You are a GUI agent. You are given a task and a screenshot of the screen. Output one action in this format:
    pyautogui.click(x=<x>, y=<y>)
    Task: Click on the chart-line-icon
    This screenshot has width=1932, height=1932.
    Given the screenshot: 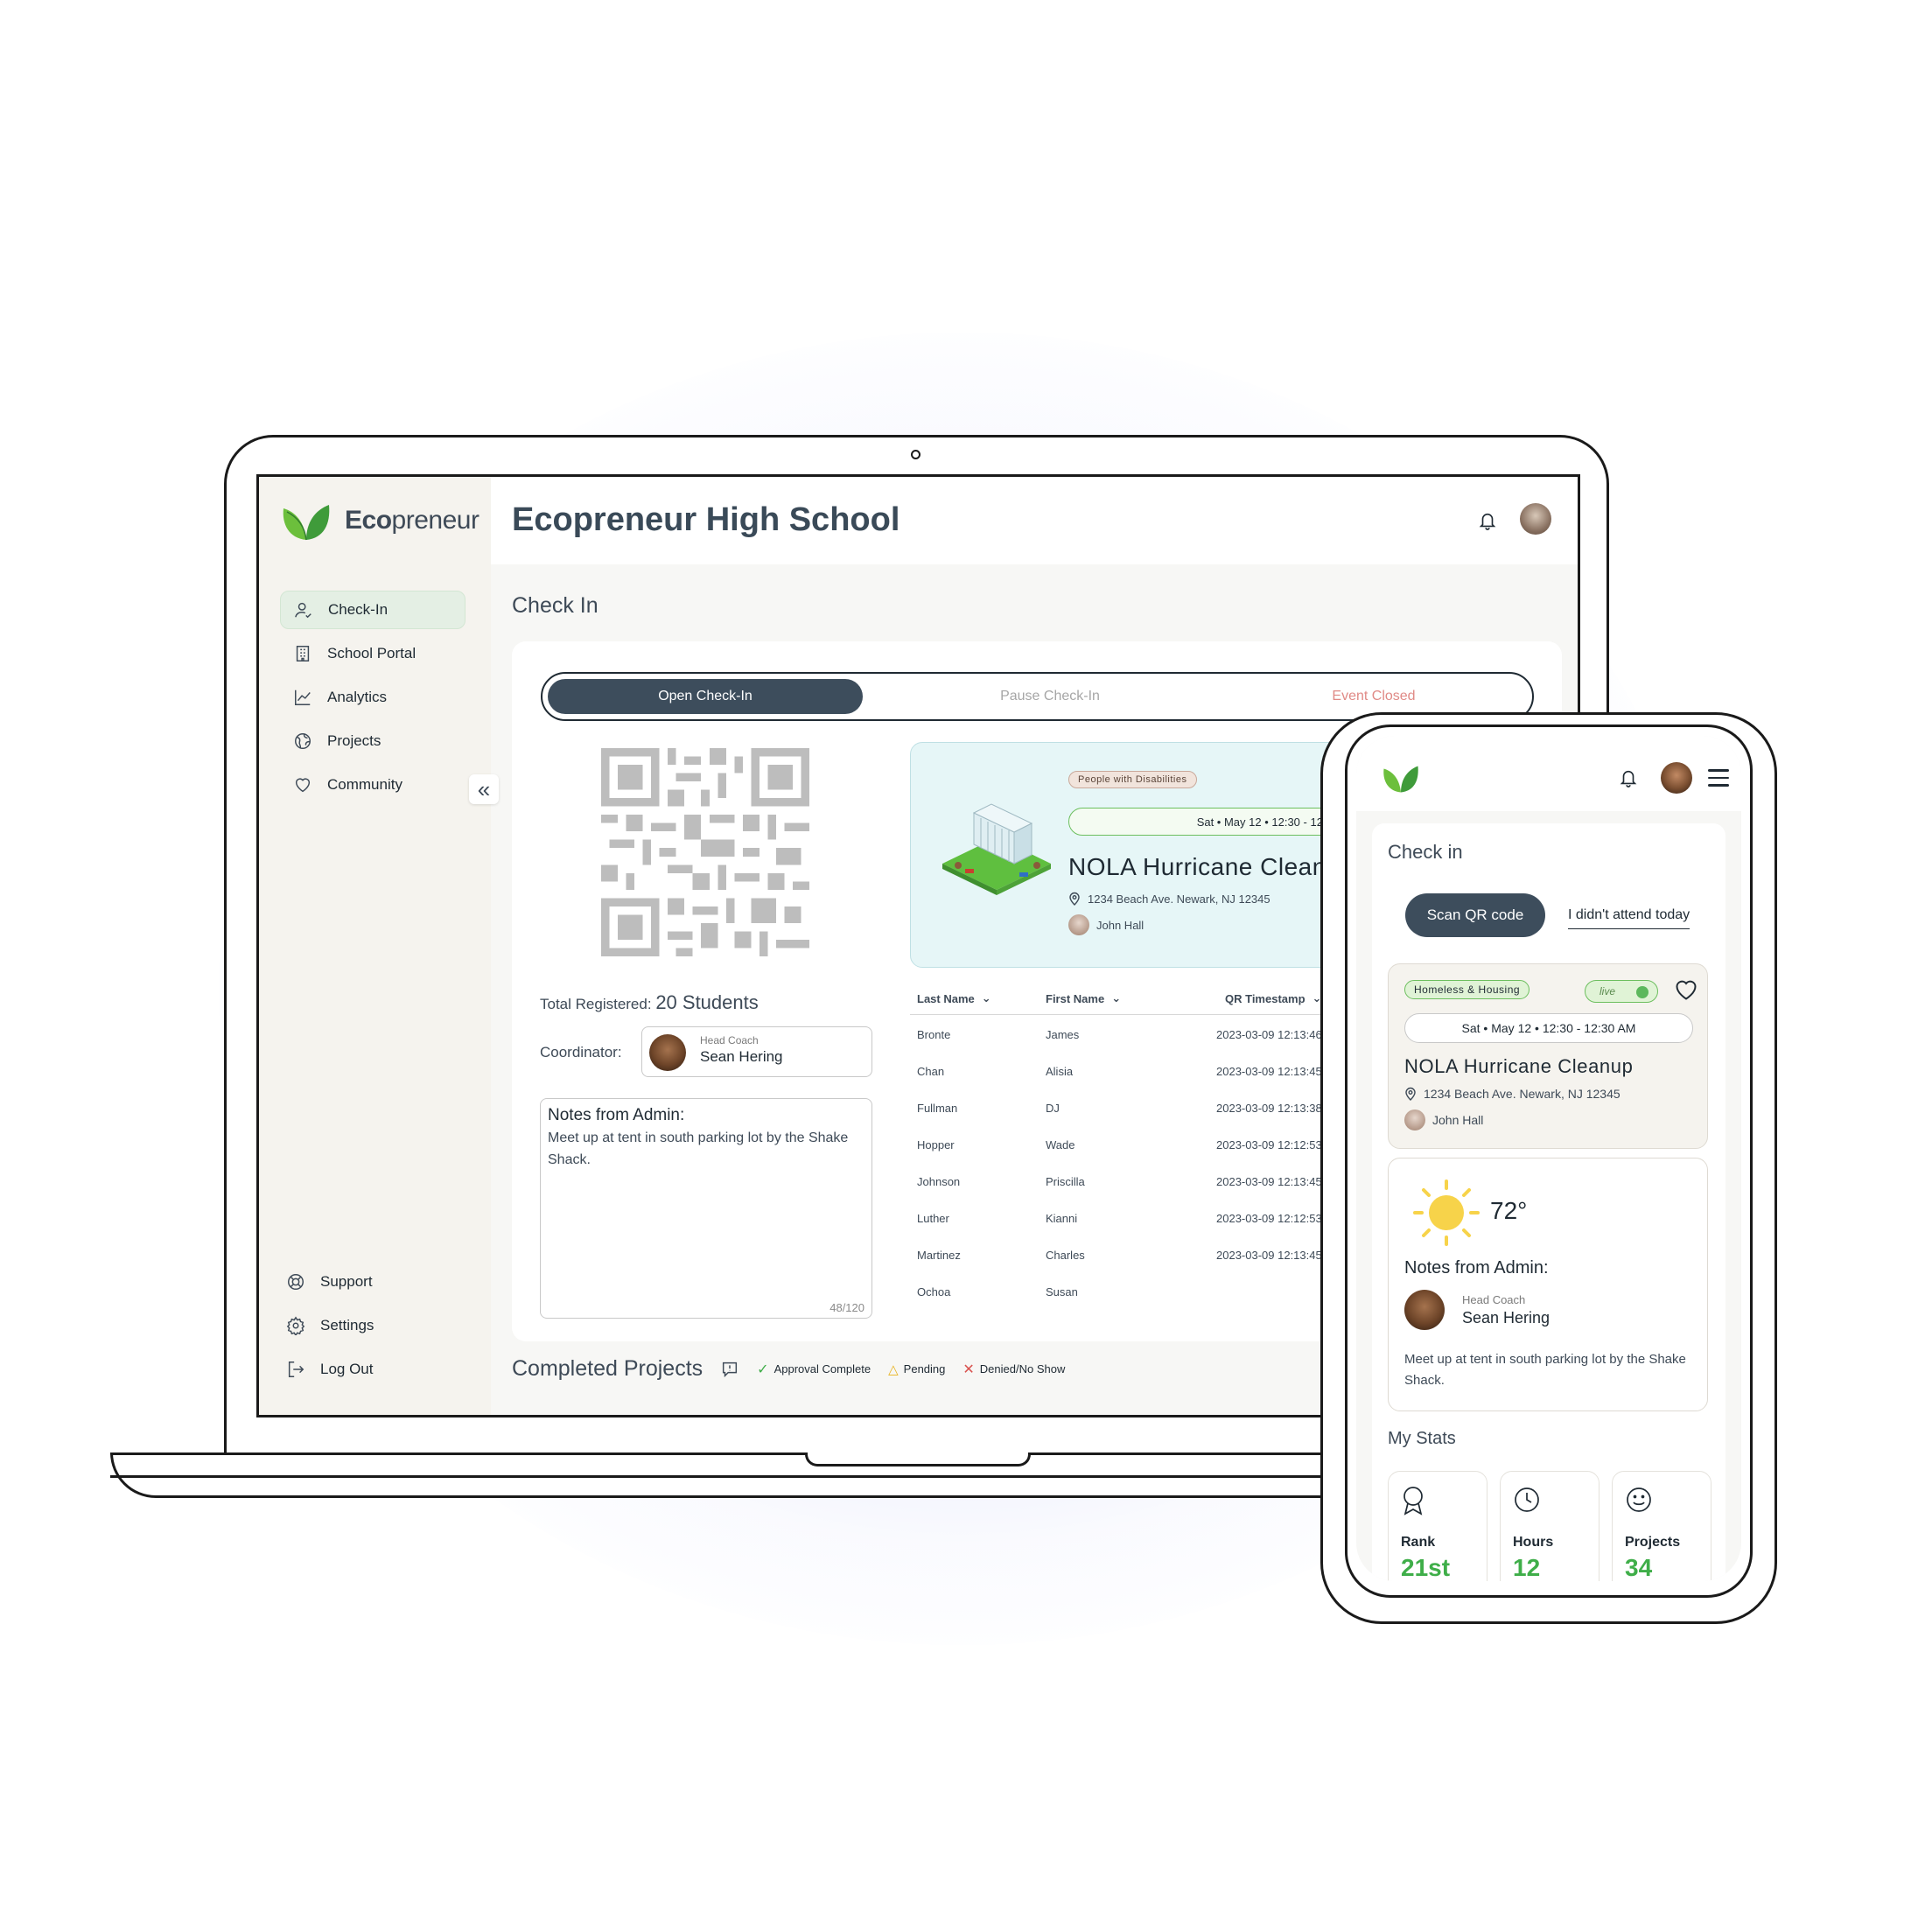 What is the action you would take?
    pyautogui.click(x=302, y=697)
    